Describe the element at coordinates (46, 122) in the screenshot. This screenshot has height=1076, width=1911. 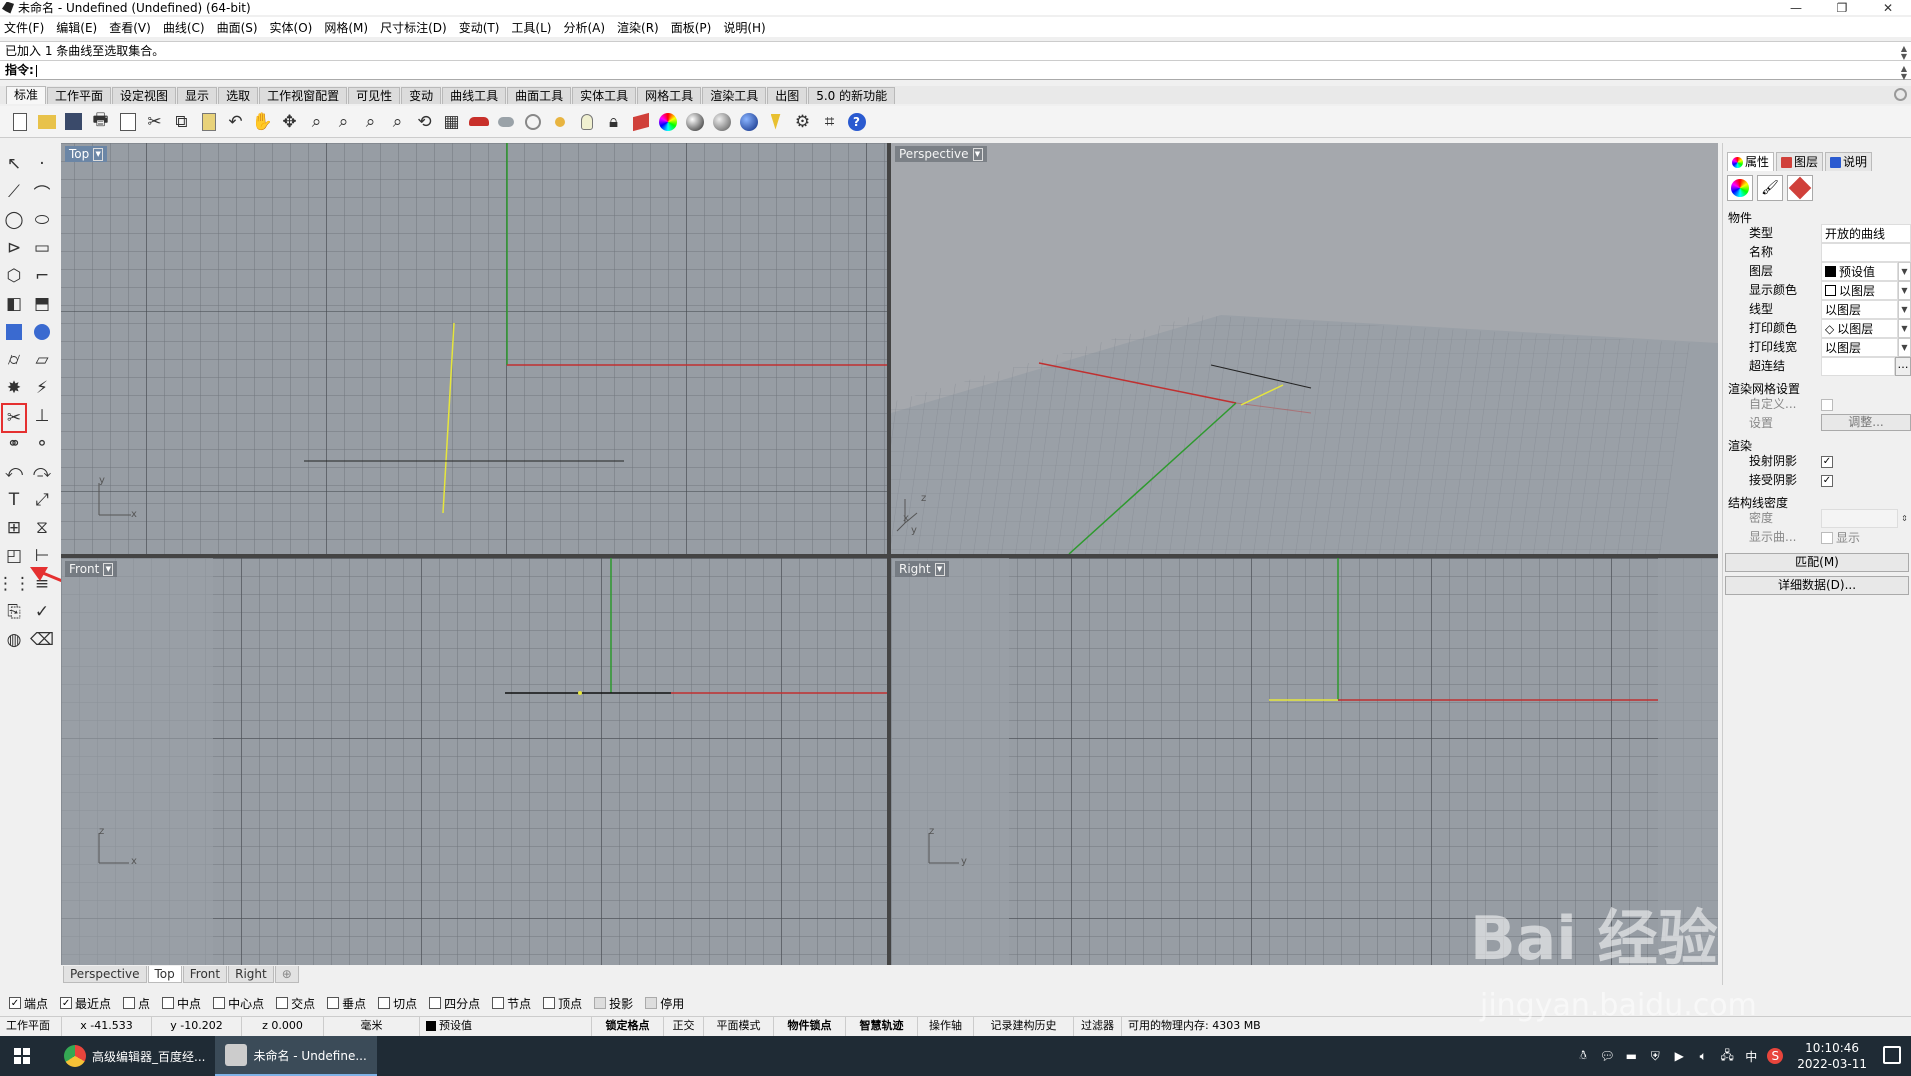
I see `open-file-icon` at that location.